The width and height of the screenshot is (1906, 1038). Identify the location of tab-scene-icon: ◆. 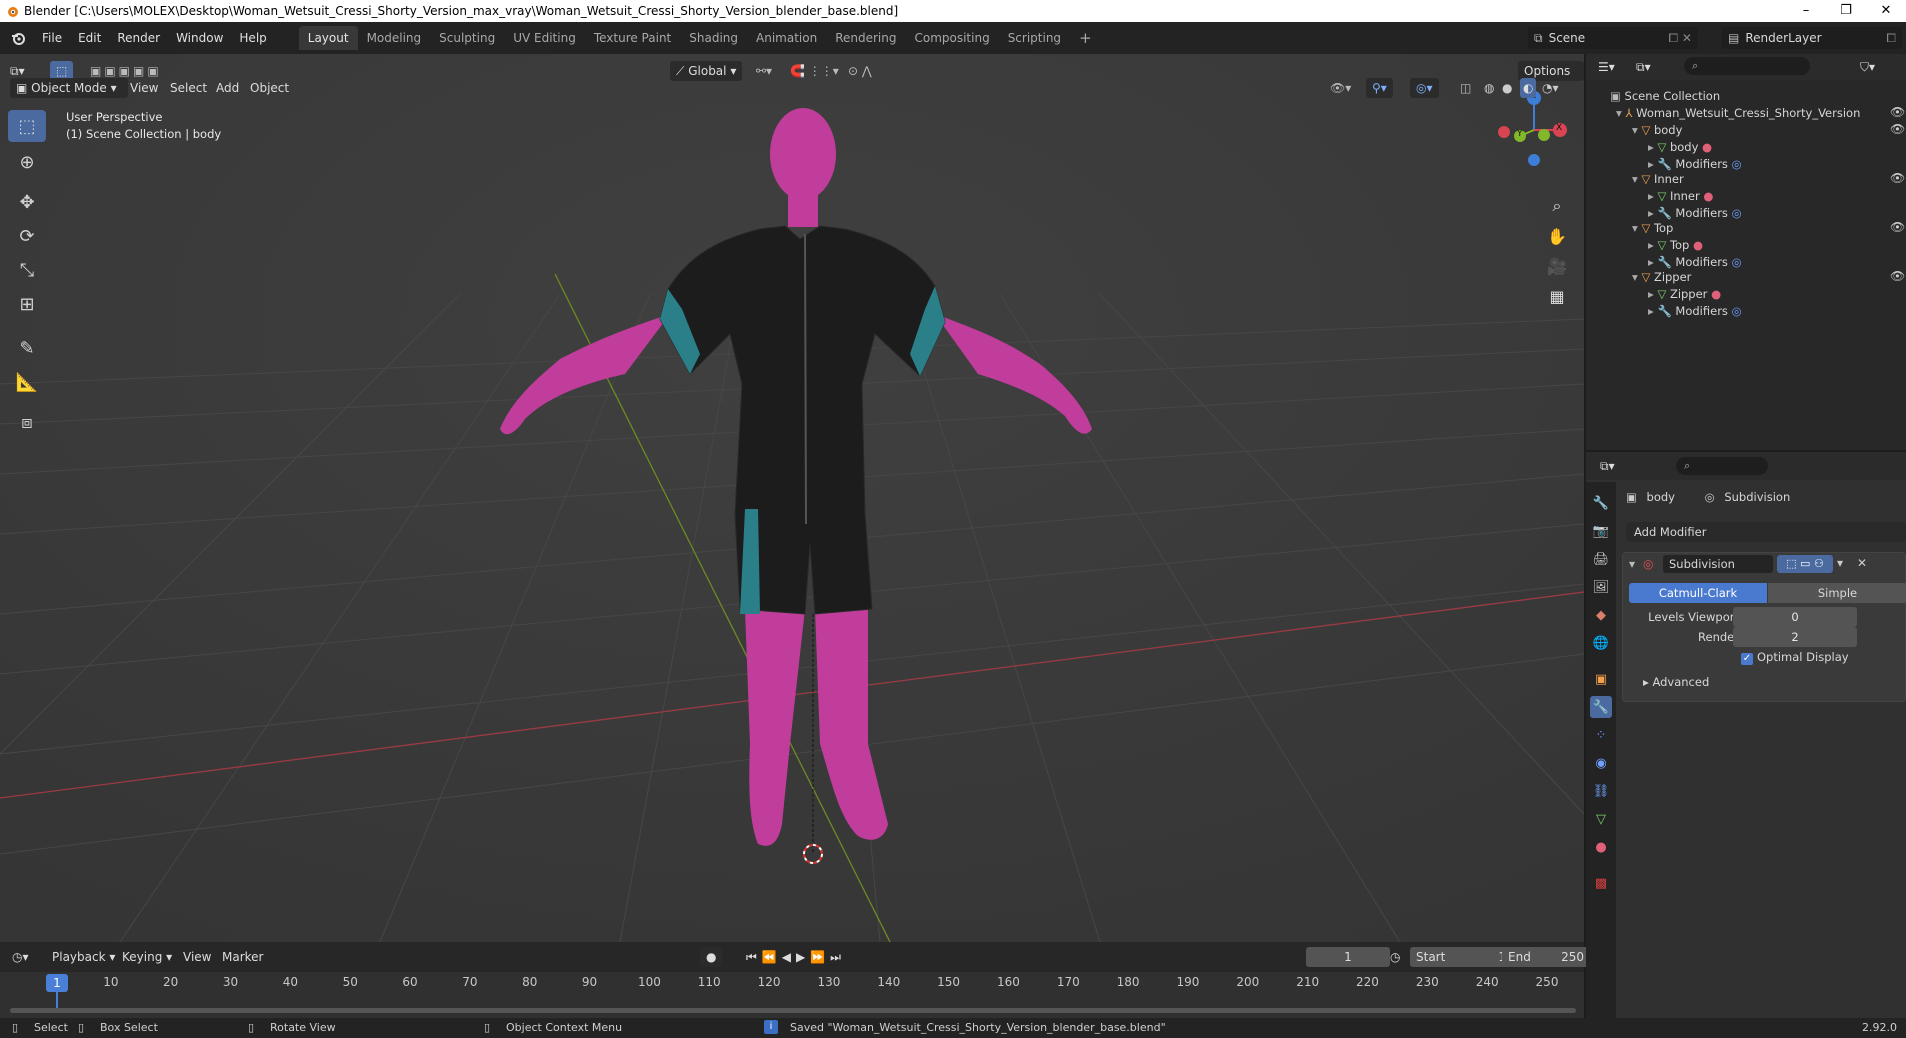
(1601, 615).